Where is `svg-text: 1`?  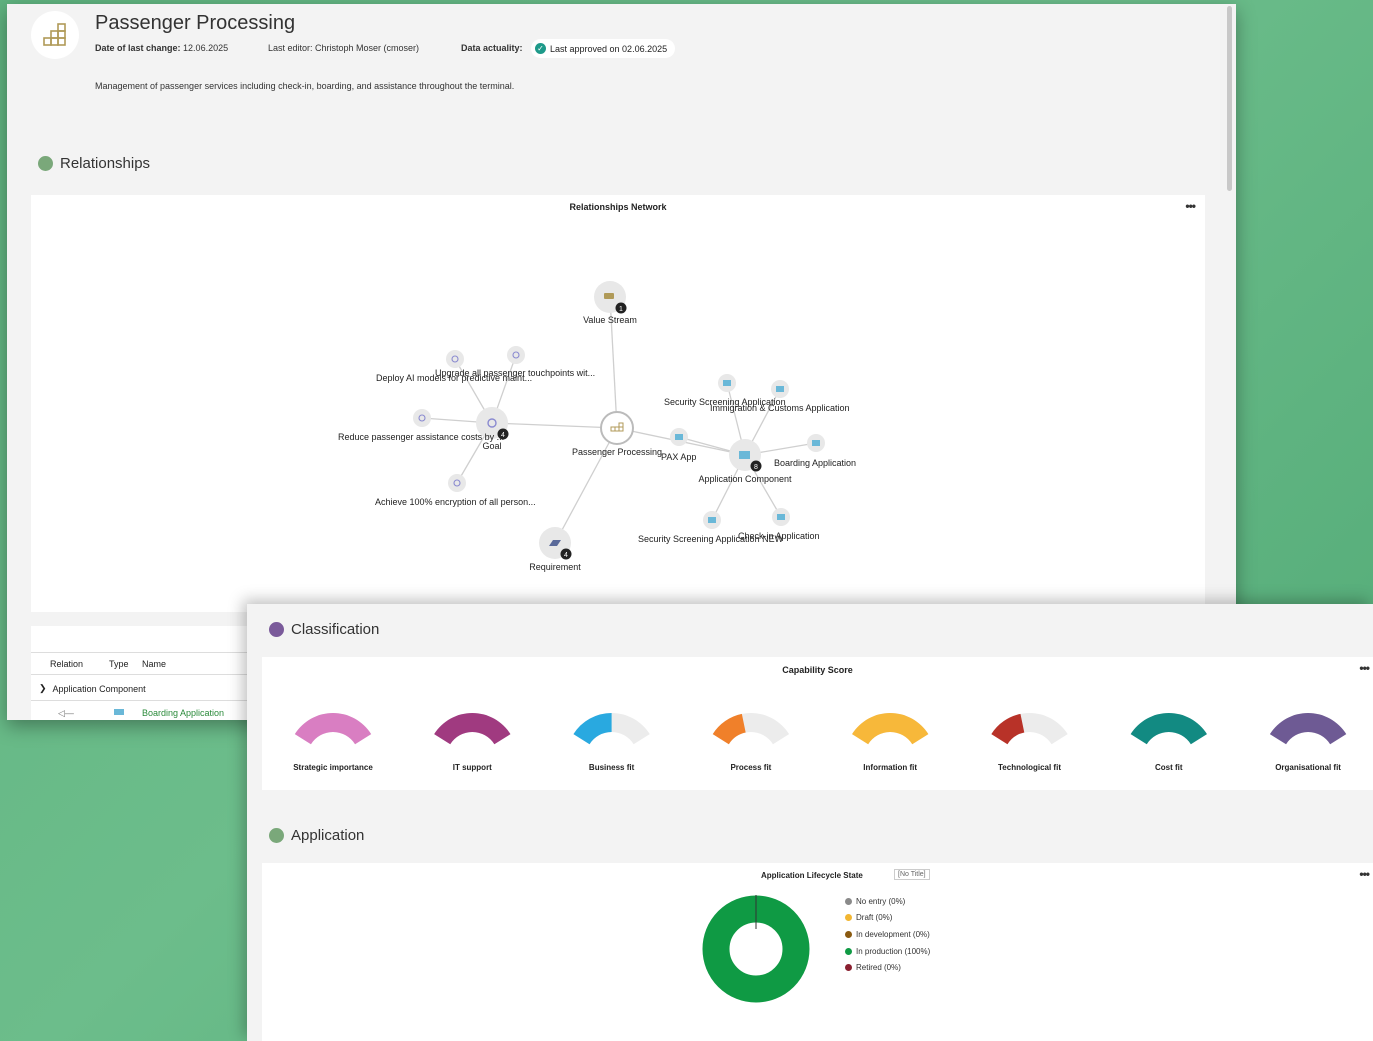
svg-text: 1 is located at coordinates (621, 309).